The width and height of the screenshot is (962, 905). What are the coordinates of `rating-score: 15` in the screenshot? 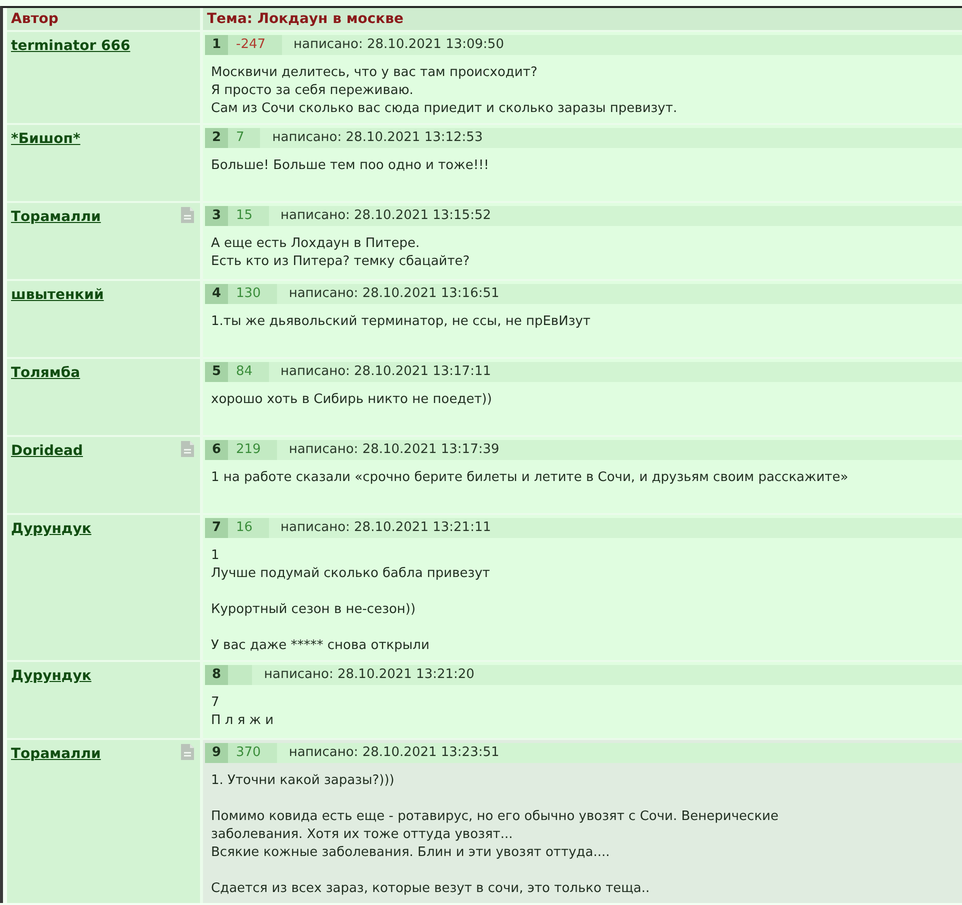 It's located at (248, 216).